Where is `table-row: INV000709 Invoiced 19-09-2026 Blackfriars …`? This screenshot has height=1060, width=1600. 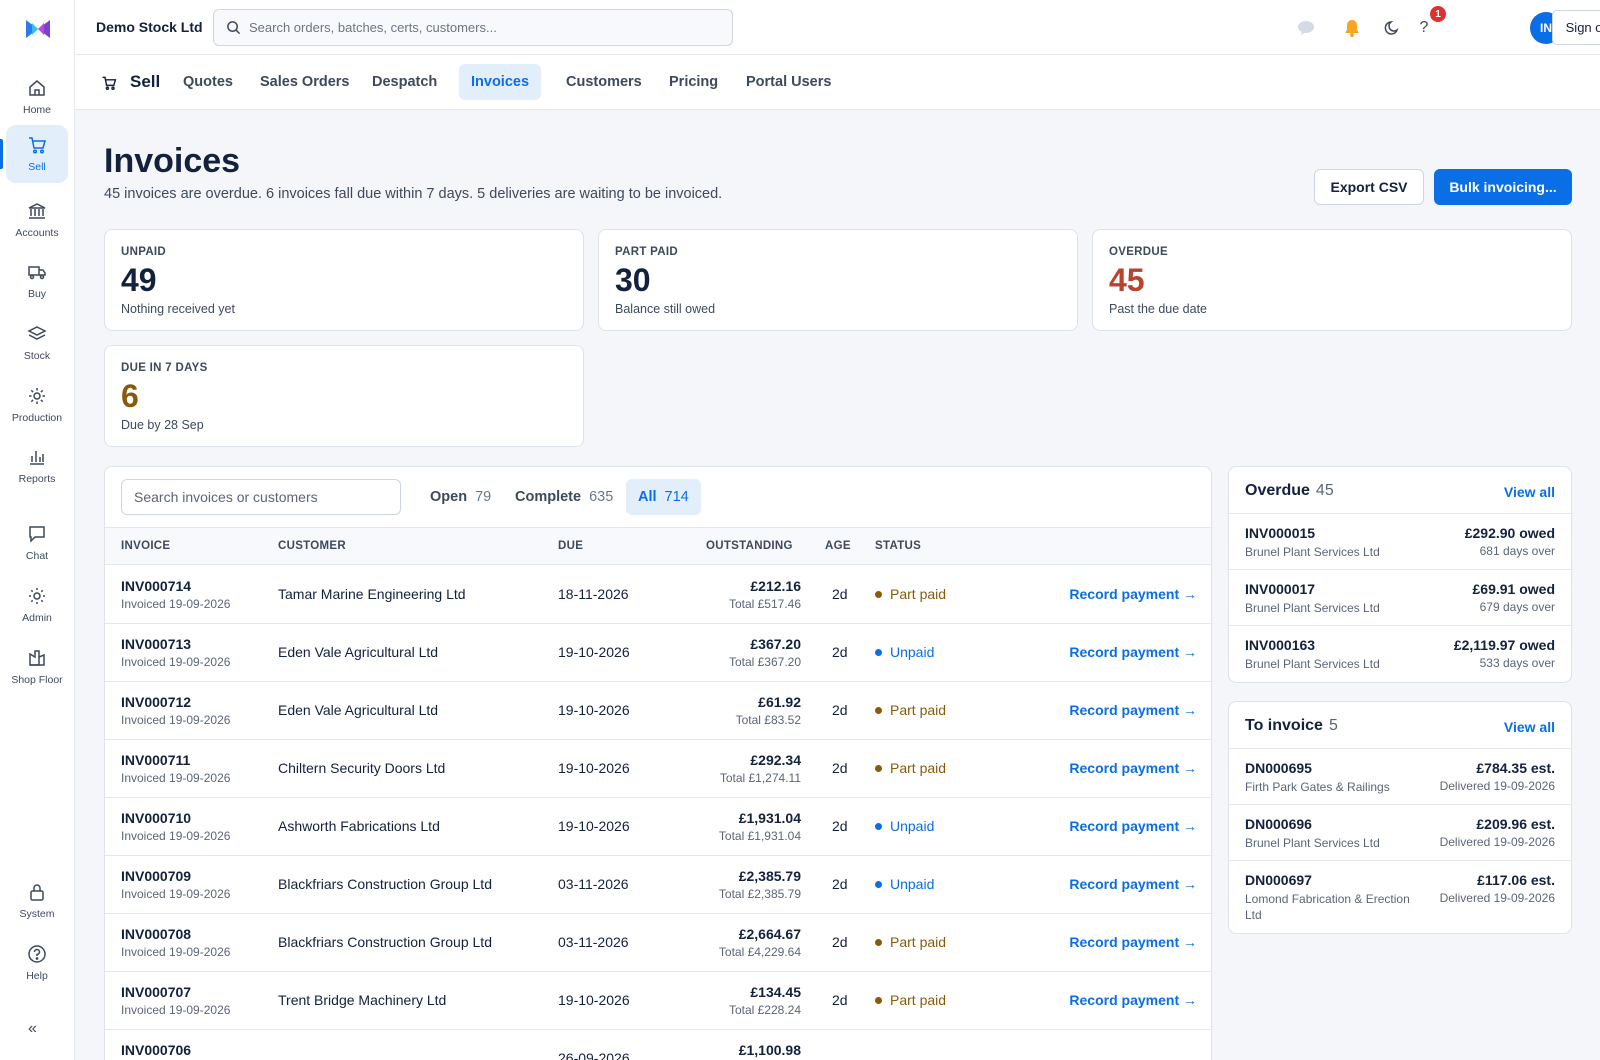
table-row: INV000709 Invoiced 19-09-2026 Blackfriars … is located at coordinates (658, 884).